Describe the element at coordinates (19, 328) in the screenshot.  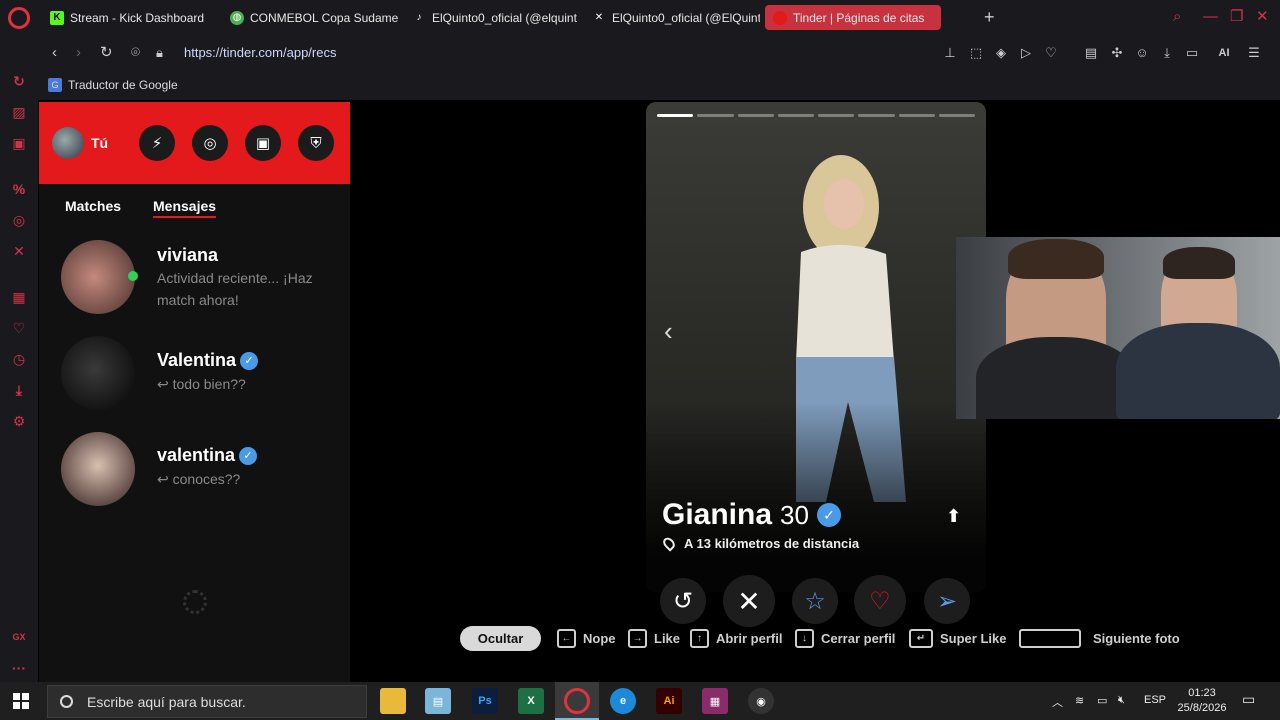
I see `favorites-heart-icon: ♡` at that location.